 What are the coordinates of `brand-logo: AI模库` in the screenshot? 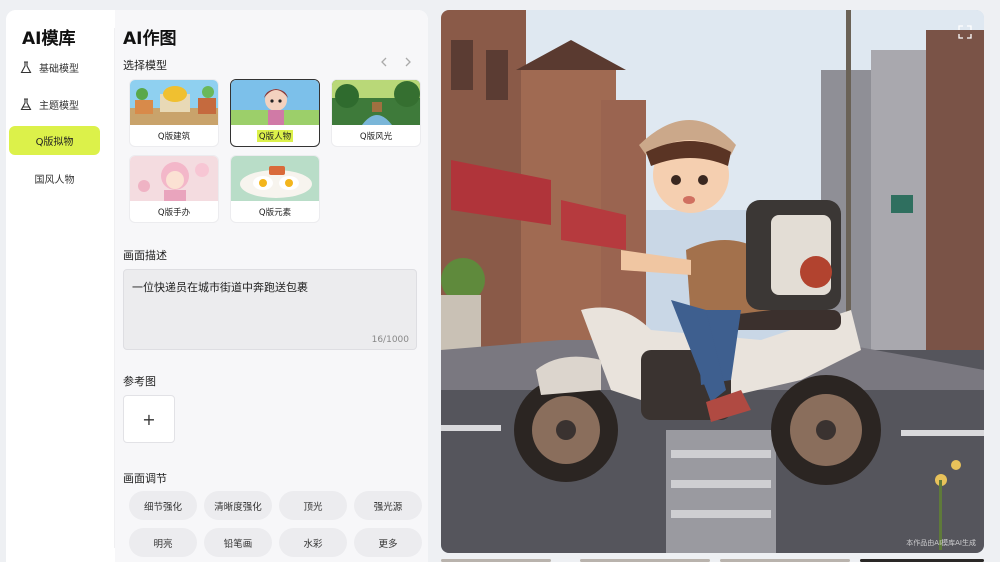 It's located at (49, 39).